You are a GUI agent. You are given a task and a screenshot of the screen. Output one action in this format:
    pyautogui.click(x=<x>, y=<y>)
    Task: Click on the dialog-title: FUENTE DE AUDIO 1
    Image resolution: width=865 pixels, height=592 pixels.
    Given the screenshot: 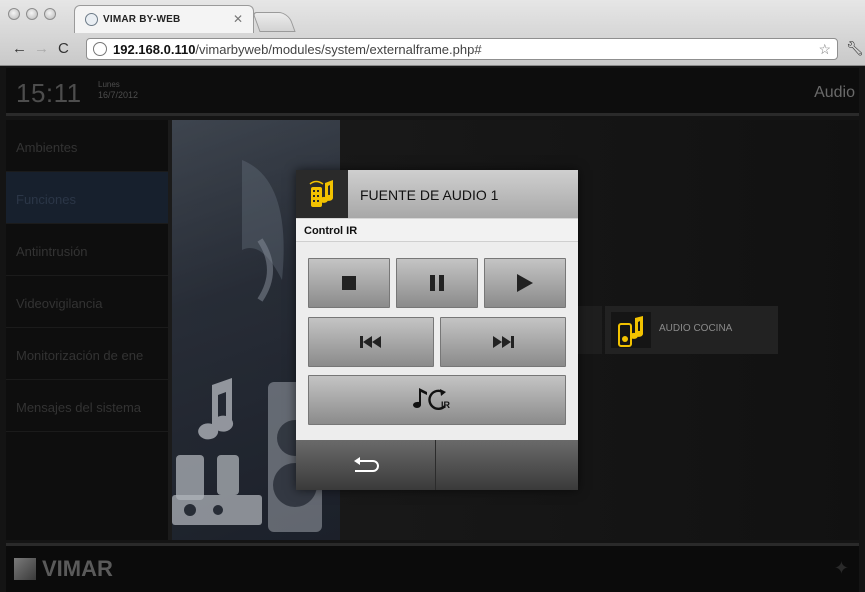 What is the action you would take?
    pyautogui.click(x=429, y=195)
    